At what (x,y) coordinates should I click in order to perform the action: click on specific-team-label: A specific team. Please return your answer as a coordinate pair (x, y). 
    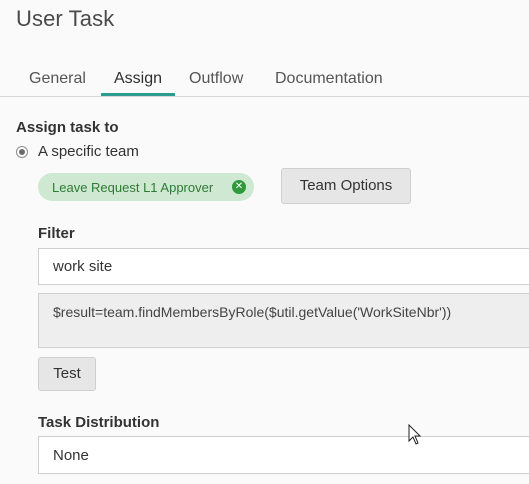
    Looking at the image, I should click on (88, 151).